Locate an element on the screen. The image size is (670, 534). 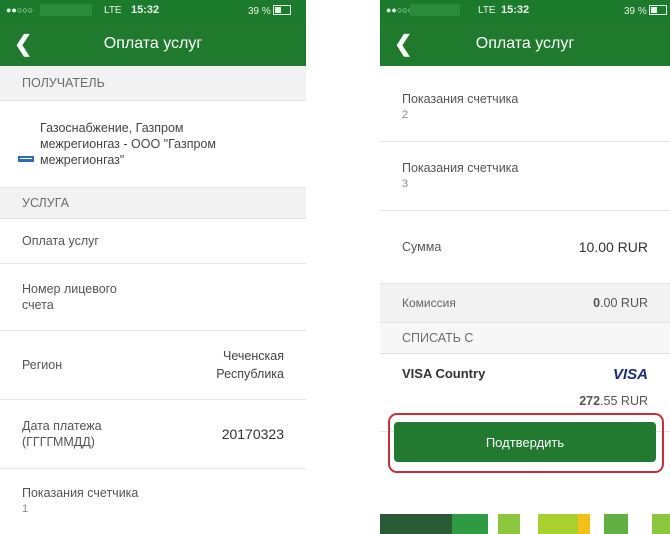
gazprom-logo-icon is located at coordinates (26, 159).